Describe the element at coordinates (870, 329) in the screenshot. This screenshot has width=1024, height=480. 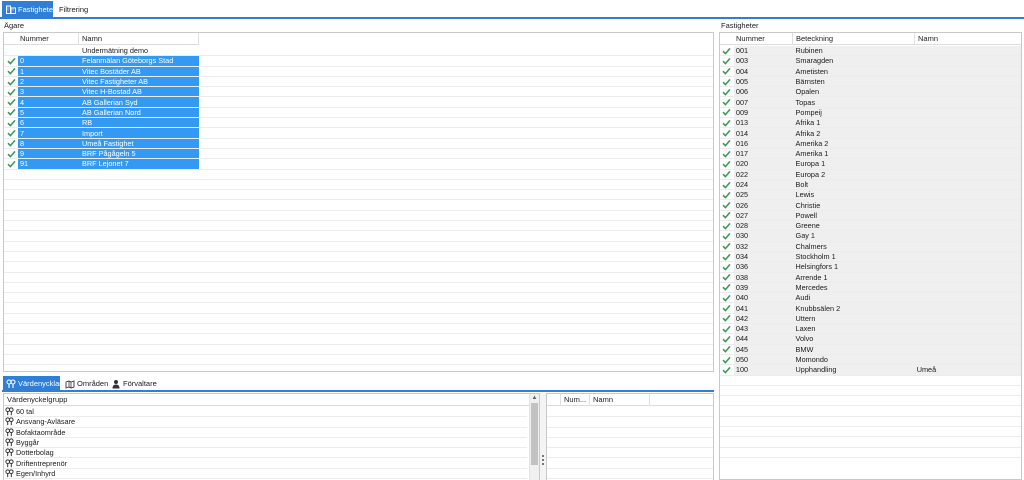
I see `table-row: 043 Laxen` at that location.